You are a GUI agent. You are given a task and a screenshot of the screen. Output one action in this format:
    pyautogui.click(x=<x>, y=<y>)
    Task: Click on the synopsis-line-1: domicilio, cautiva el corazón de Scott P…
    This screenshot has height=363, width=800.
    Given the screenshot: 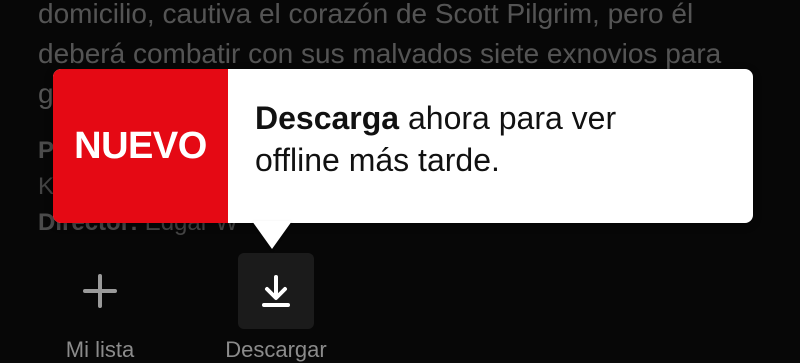 What is the action you would take?
    pyautogui.click(x=366, y=14)
    